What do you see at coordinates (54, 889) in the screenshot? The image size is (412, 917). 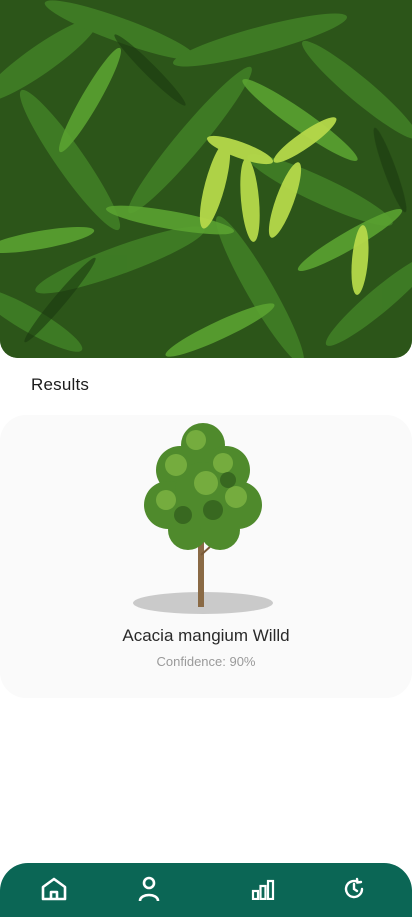 I see `home-icon` at bounding box center [54, 889].